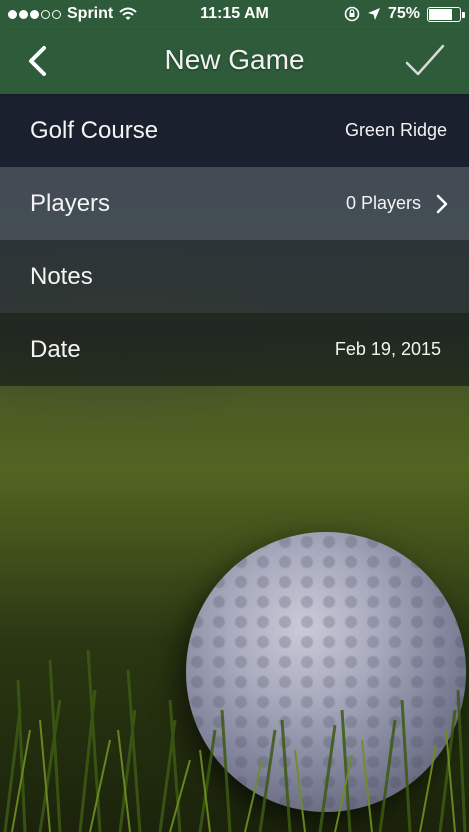 This screenshot has height=832, width=469. What do you see at coordinates (234, 15) in the screenshot?
I see `status-bar: Sprint 11:15 AM 75%` at bounding box center [234, 15].